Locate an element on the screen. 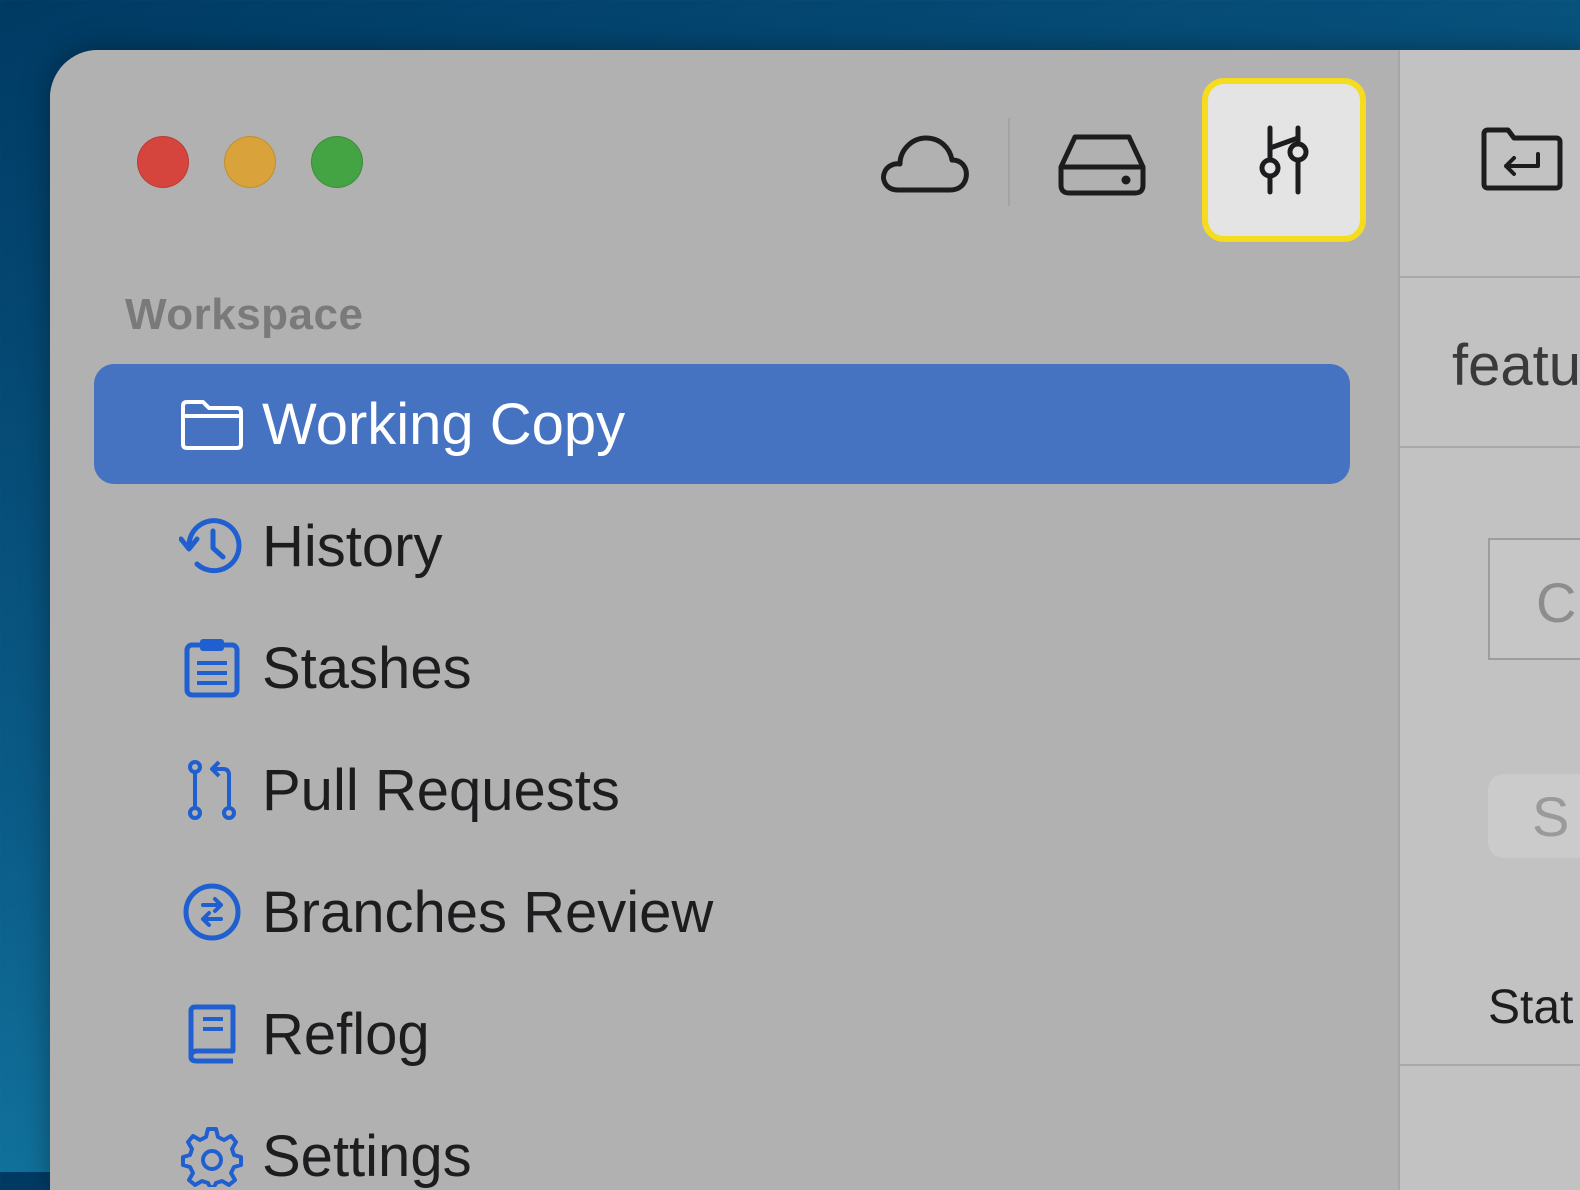  sidebar-item-history: History is located at coordinates (722, 546).